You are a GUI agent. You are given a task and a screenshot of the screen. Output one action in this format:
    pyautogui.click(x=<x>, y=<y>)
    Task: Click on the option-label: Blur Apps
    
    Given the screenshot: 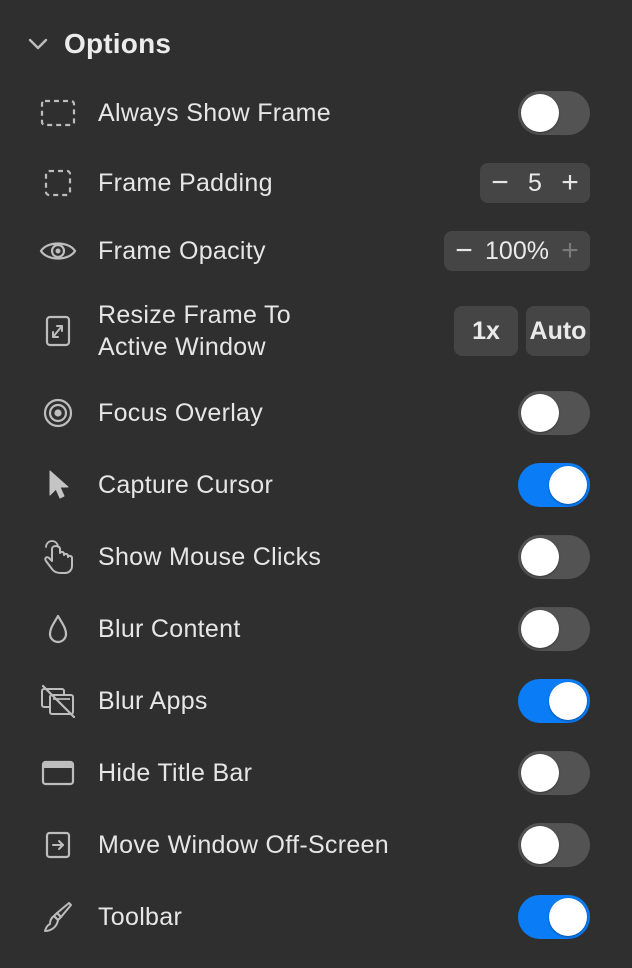 What is the action you would take?
    pyautogui.click(x=153, y=701)
    